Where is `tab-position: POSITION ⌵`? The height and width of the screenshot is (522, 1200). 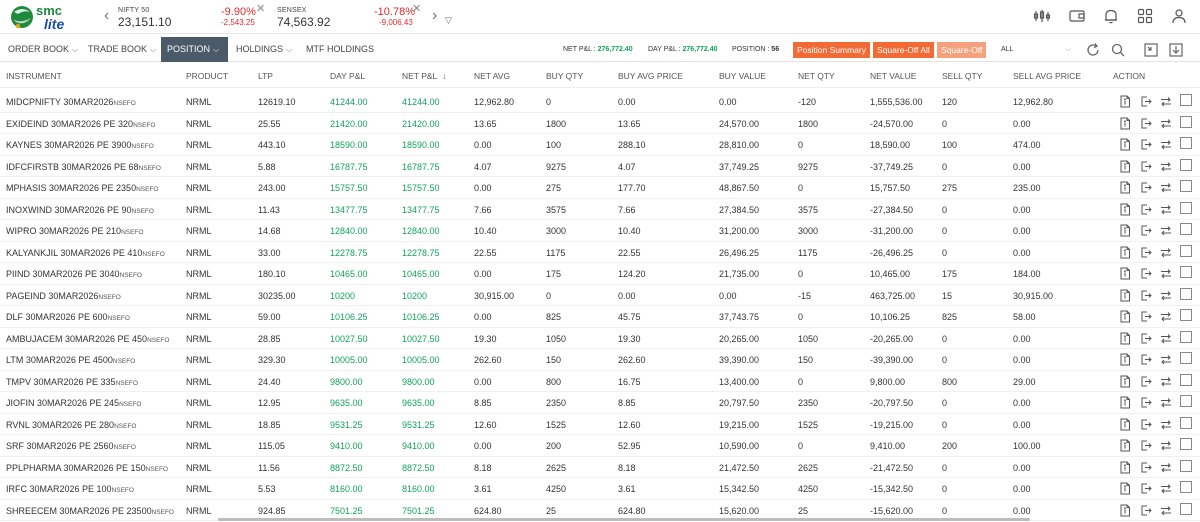
tab-position: POSITION ⌵ is located at coordinates (194, 49).